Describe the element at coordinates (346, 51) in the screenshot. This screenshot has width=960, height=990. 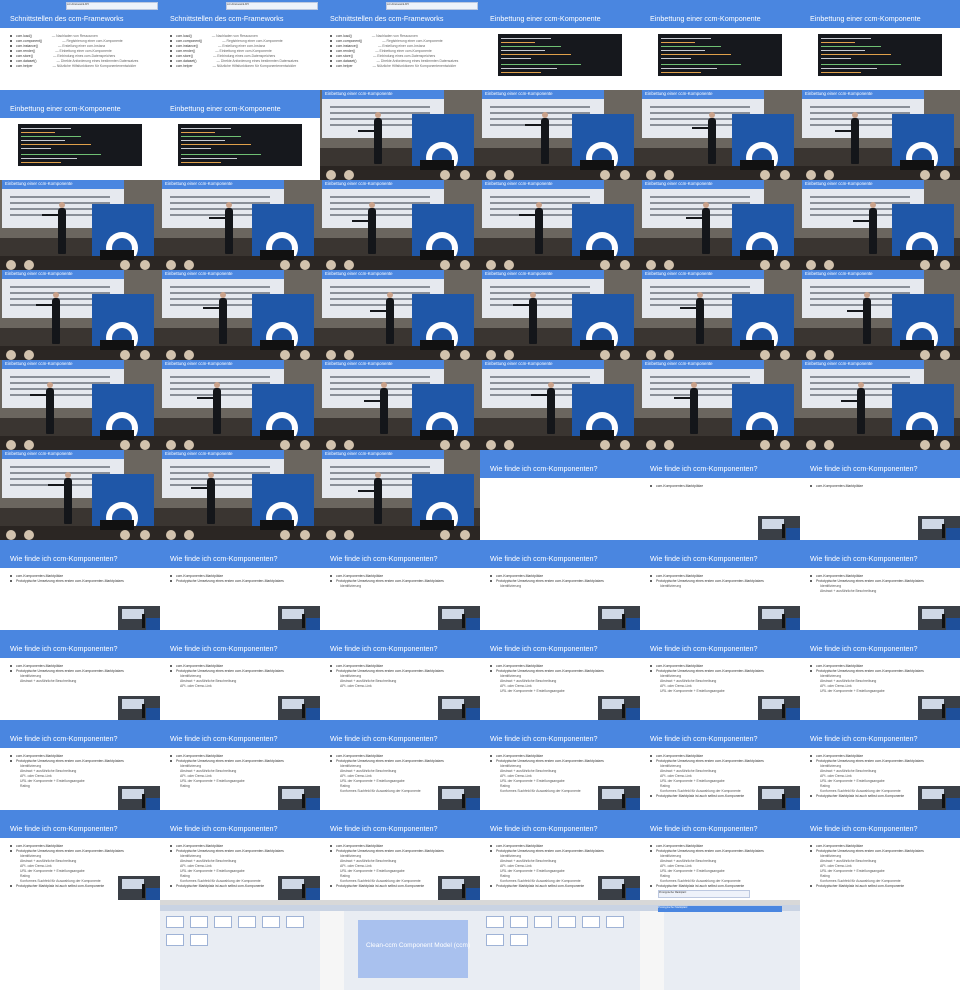
I see `api-name: ccm.render()` at that location.